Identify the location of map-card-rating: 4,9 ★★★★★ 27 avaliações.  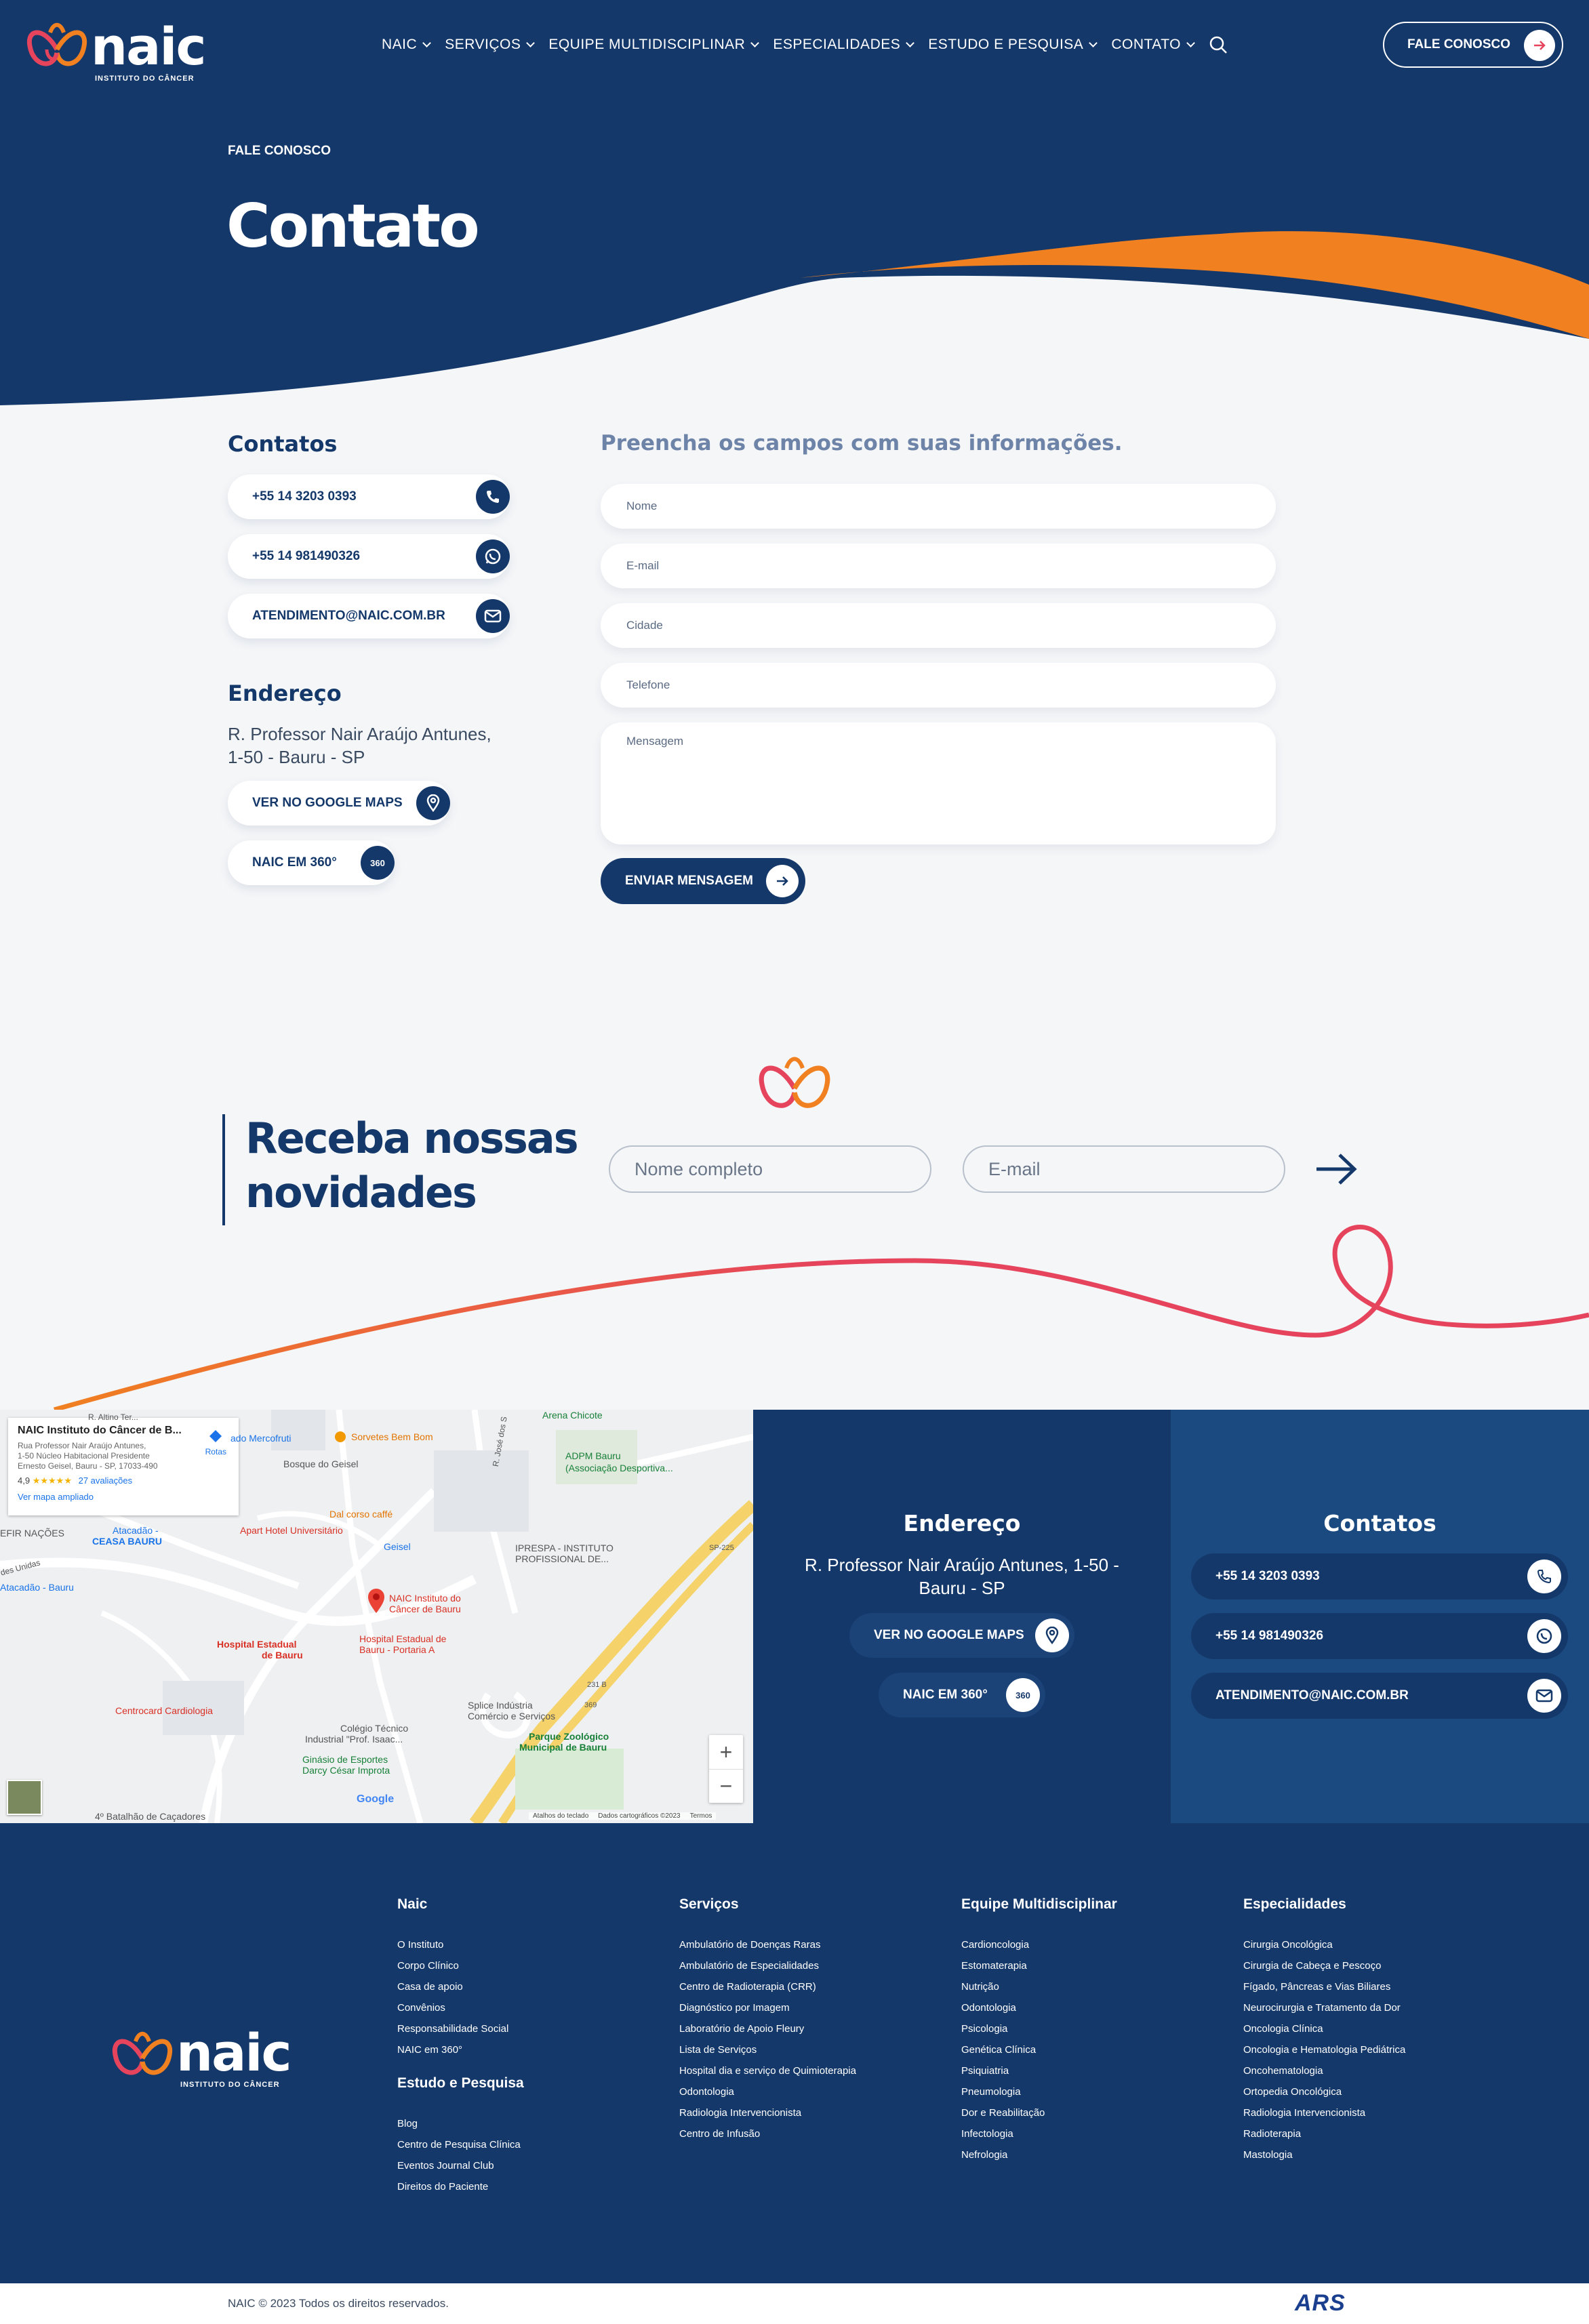
(123, 1480).